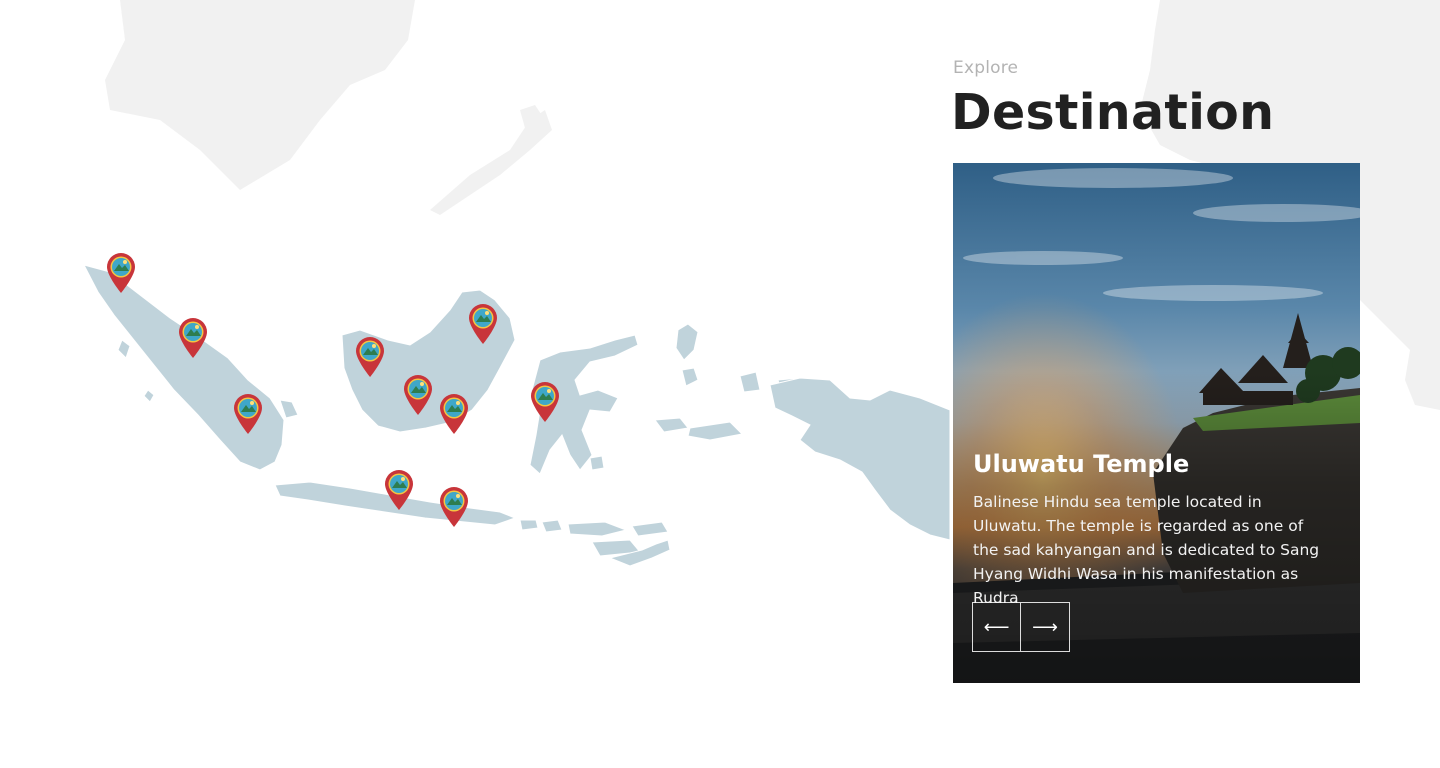  I want to click on destination-title: Uluwatu Temple, so click(1081, 464).